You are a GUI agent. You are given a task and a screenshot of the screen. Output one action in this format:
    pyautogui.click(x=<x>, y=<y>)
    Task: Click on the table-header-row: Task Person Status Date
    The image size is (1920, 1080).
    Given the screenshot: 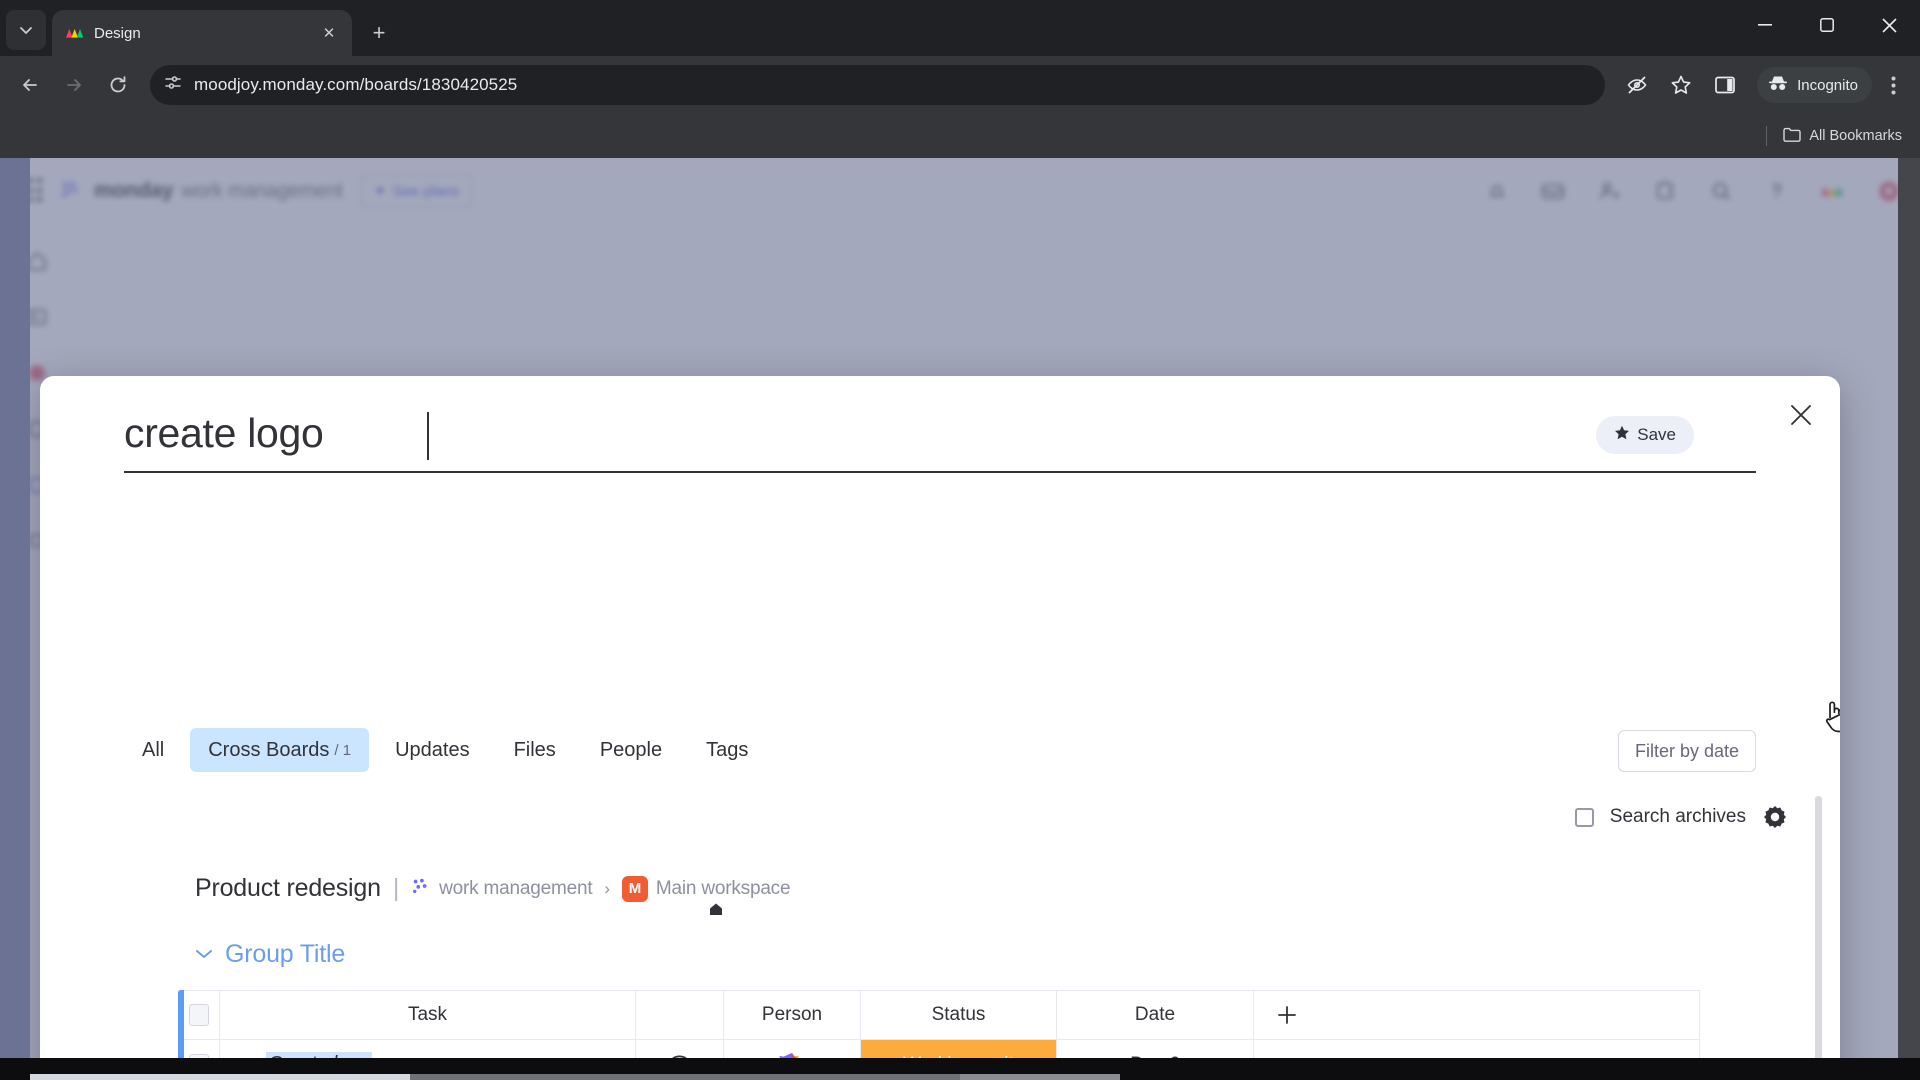 What is the action you would take?
    pyautogui.click(x=948, y=1015)
    